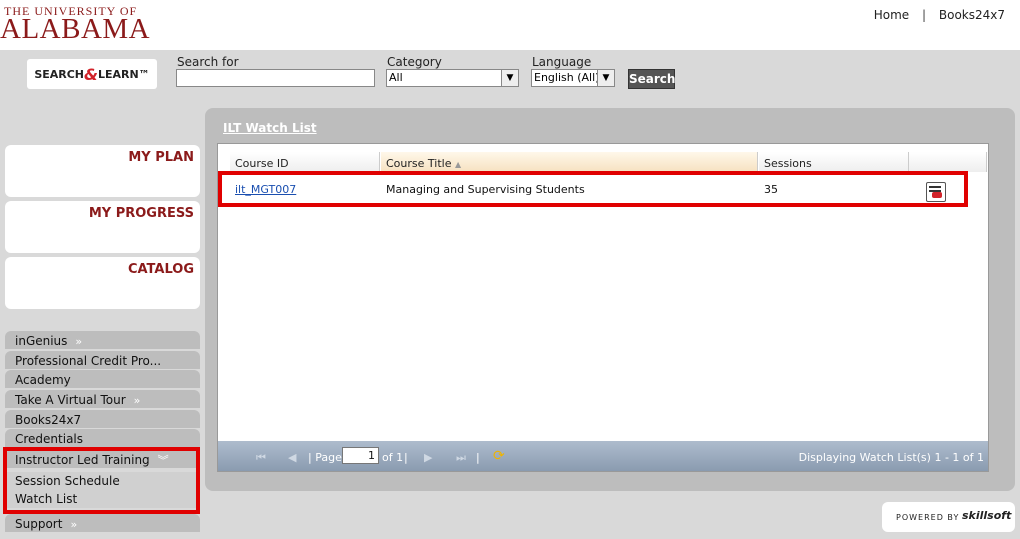 The width and height of the screenshot is (1020, 539). What do you see at coordinates (393, 457) in the screenshot?
I see `page-of-label: of 1` at bounding box center [393, 457].